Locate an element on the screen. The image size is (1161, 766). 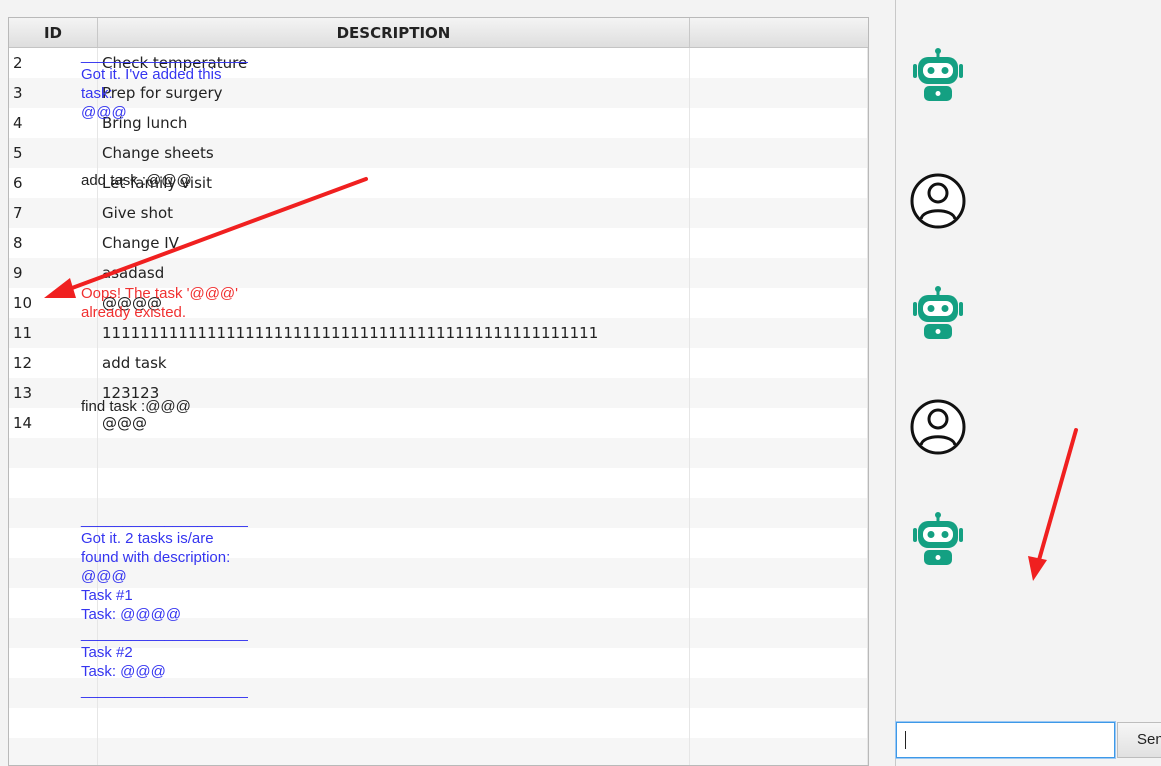
chat-message-user: add task :@@@ is located at coordinates (136, 180).